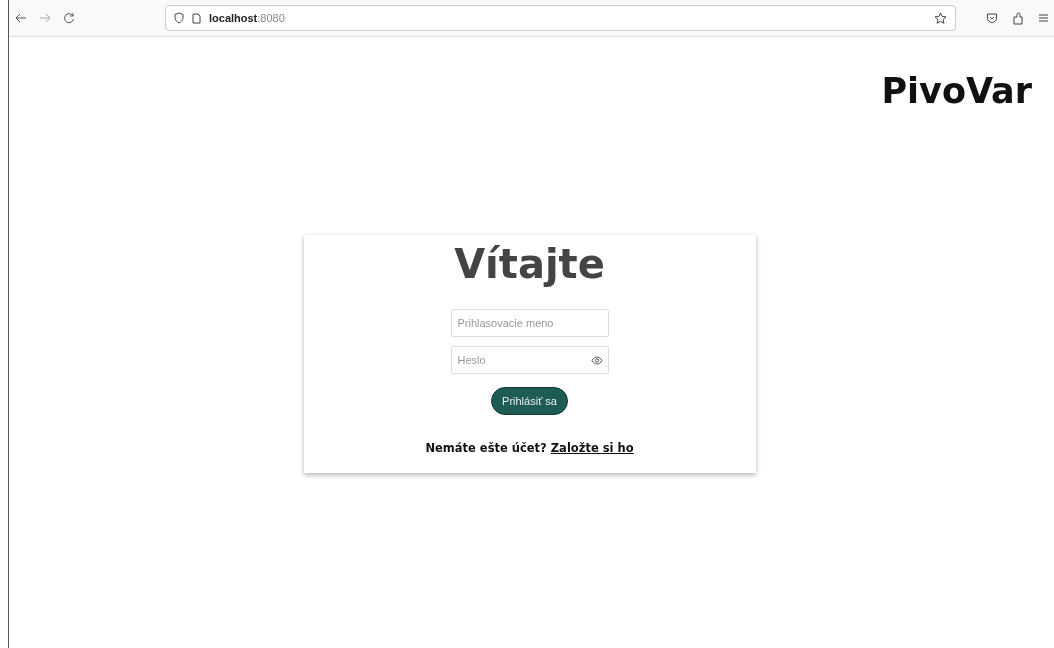  Describe the element at coordinates (992, 17) in the screenshot. I see `pocket-icon` at that location.